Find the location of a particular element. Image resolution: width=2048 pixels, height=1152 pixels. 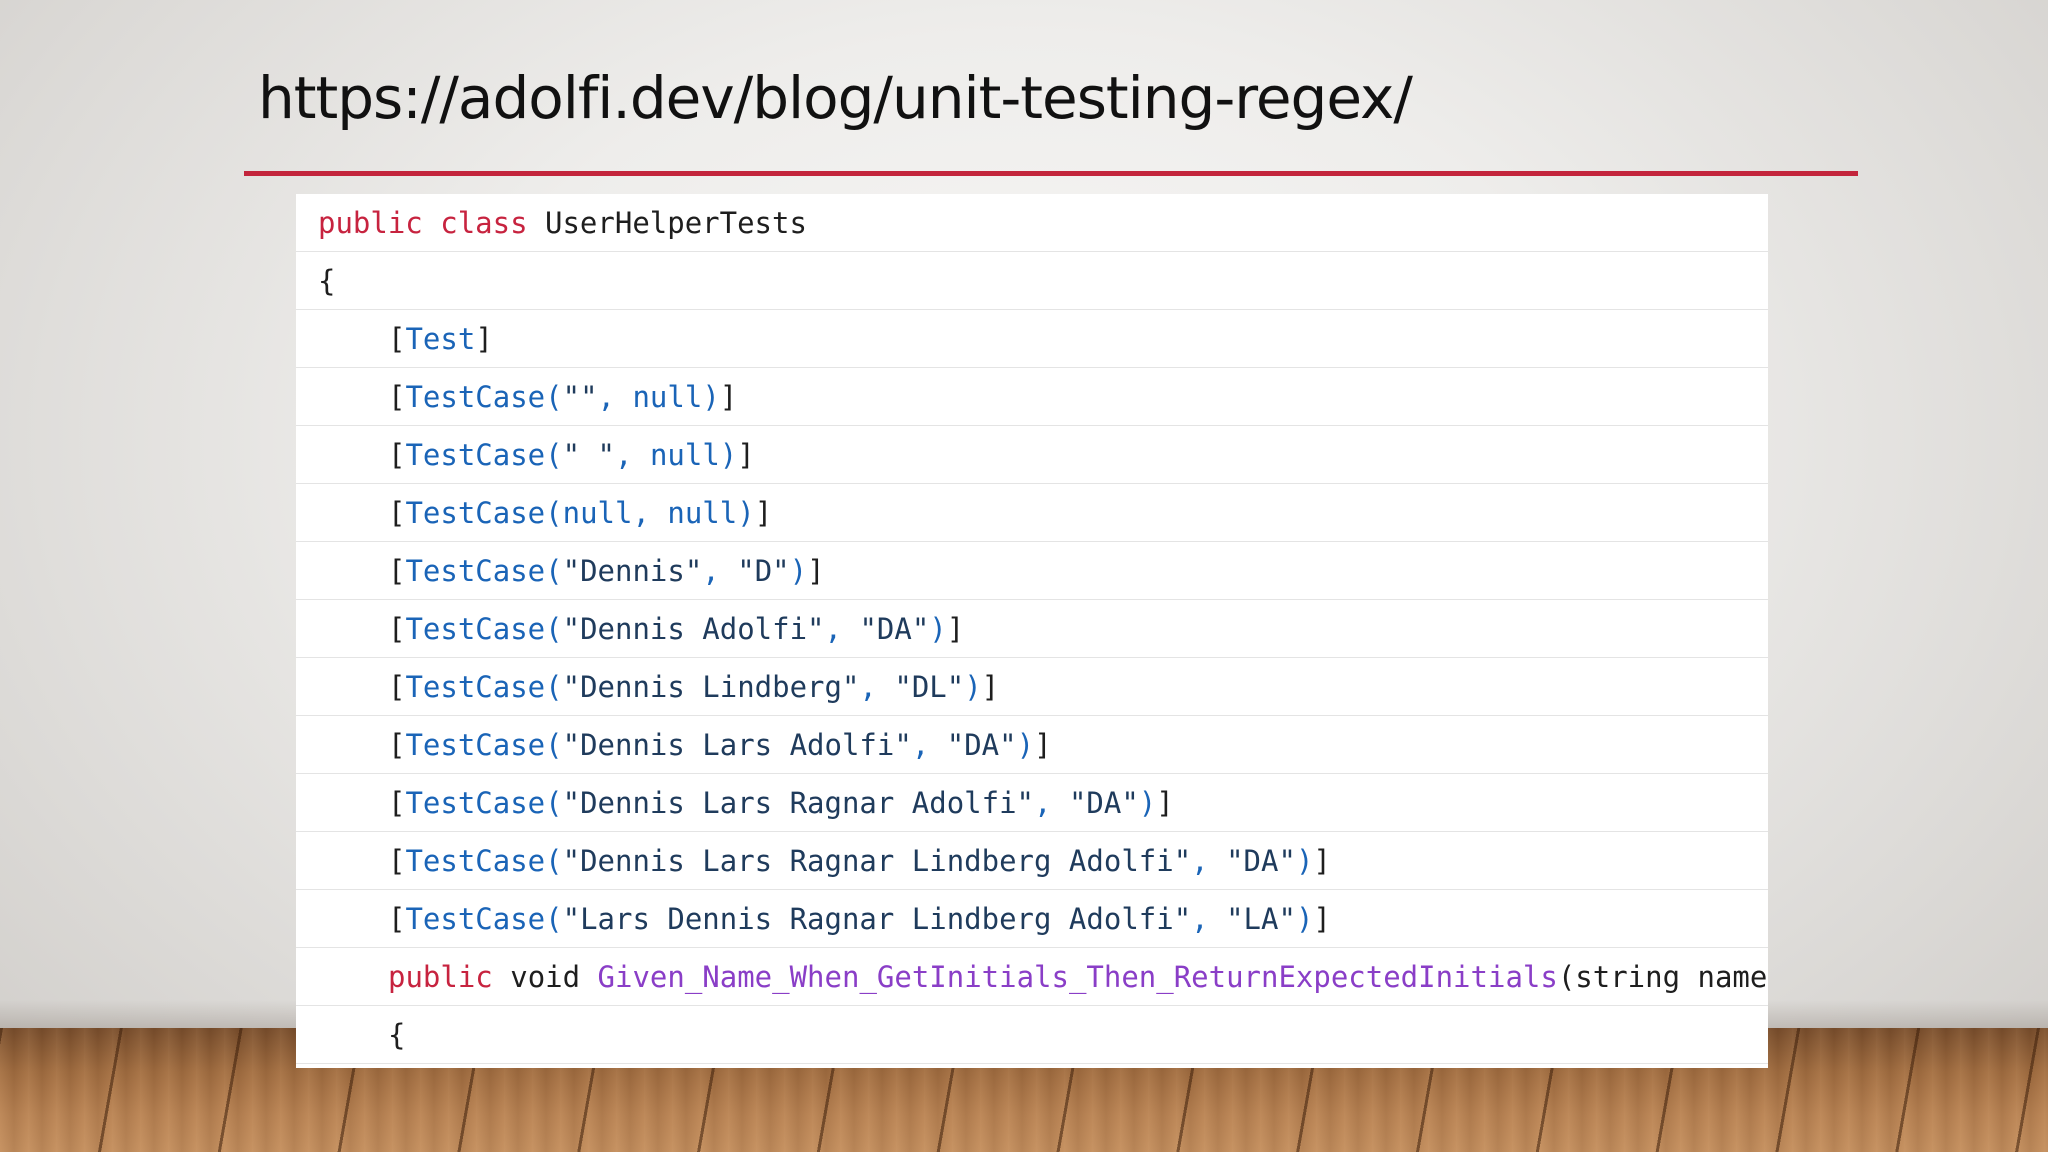

code-line-testcase: [TestCase("Dennis Lars Adolfi", "DA")] is located at coordinates (1032, 745).